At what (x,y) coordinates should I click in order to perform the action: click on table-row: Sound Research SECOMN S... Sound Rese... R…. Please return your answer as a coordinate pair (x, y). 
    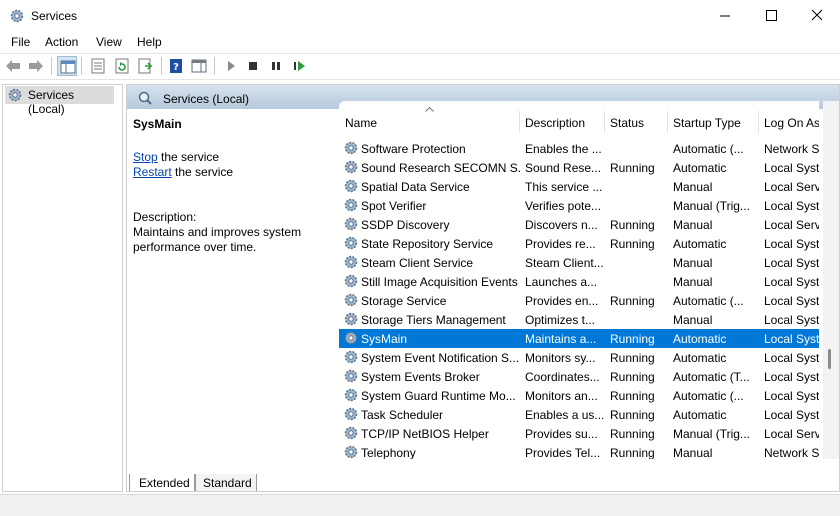
    Looking at the image, I should click on (579, 167).